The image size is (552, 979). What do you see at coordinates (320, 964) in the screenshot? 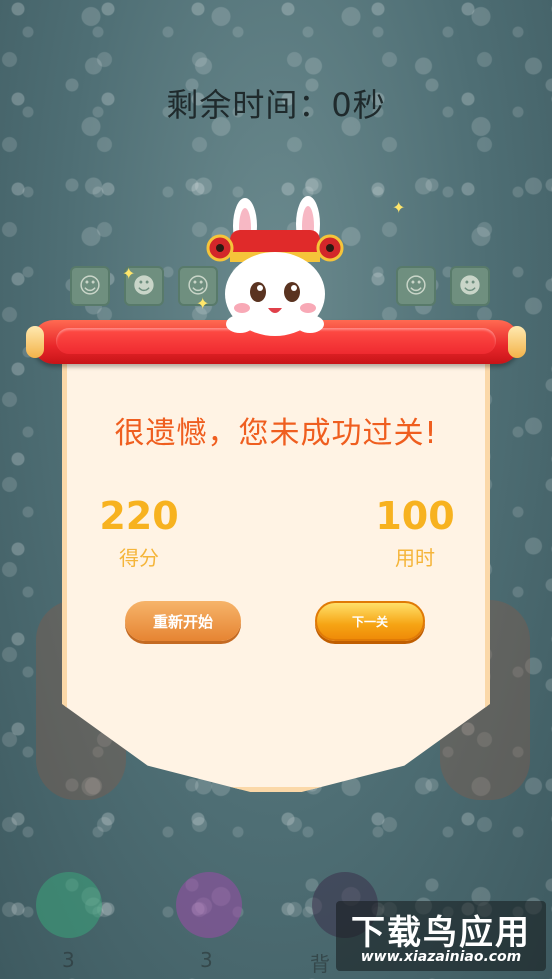
I see `bottom-partial-label: 背` at bounding box center [320, 964].